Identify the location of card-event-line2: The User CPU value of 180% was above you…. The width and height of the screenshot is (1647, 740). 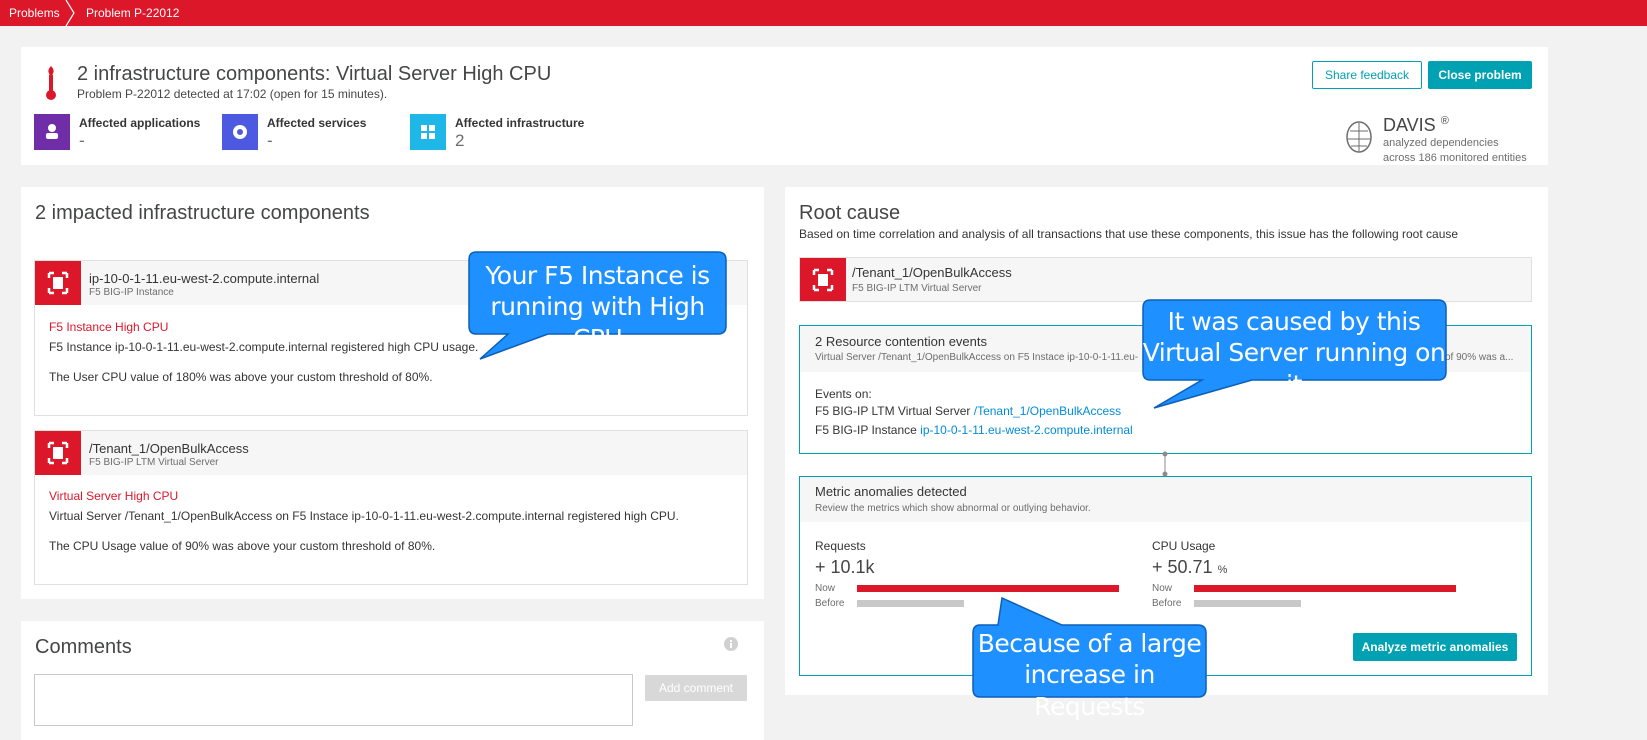
(241, 377).